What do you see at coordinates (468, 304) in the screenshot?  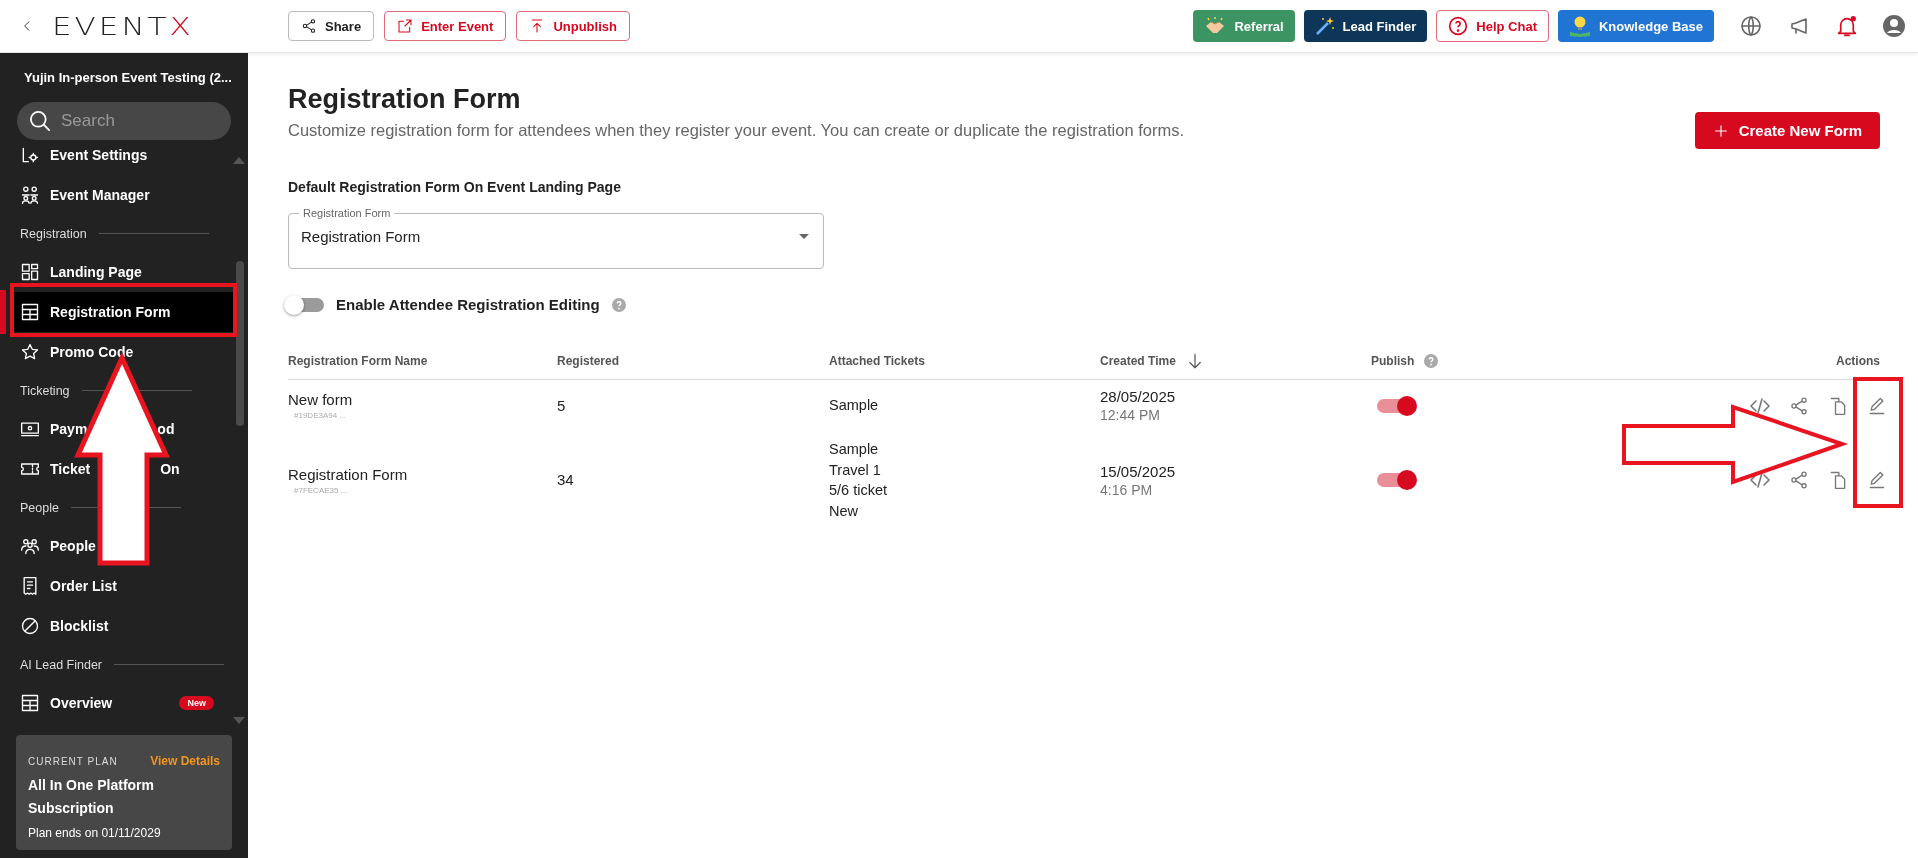 I see `toggle-label: Enable Attendee Registration Editing` at bounding box center [468, 304].